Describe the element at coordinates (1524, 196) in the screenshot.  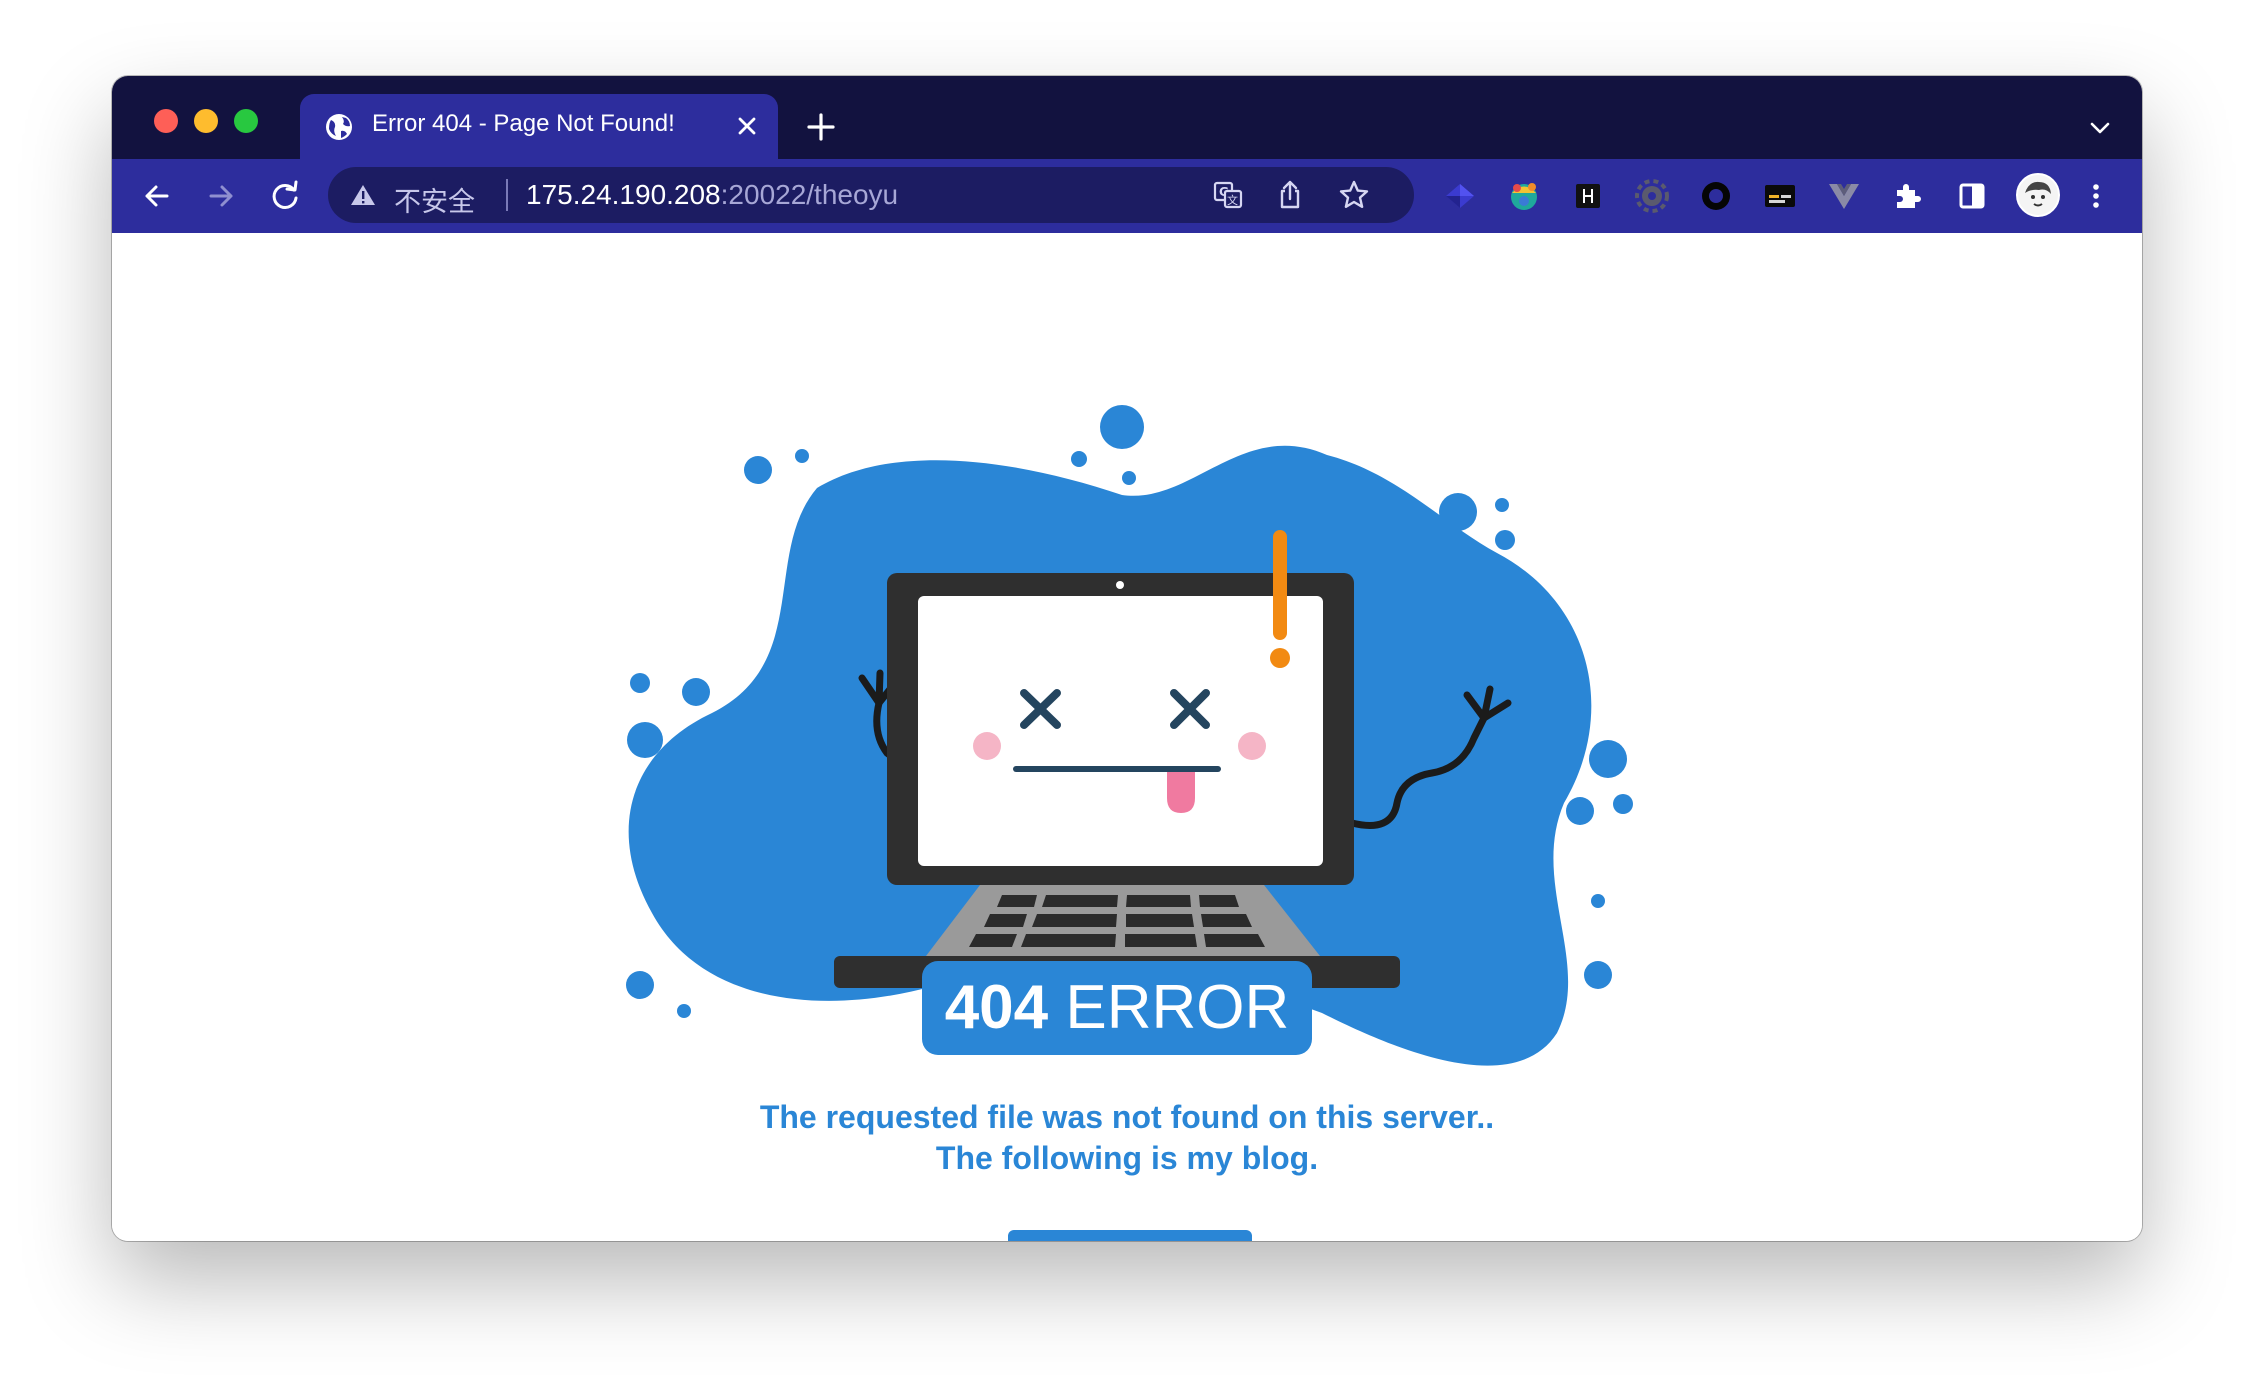
I see `color-globe-extension-icon` at that location.